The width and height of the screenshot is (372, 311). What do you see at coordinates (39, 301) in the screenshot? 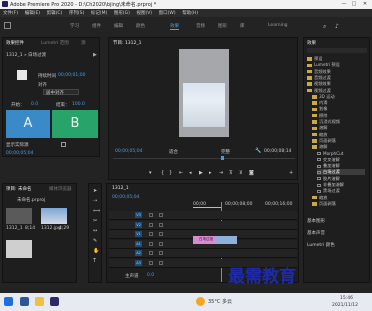
I see `folder-icon` at bounding box center [39, 301].